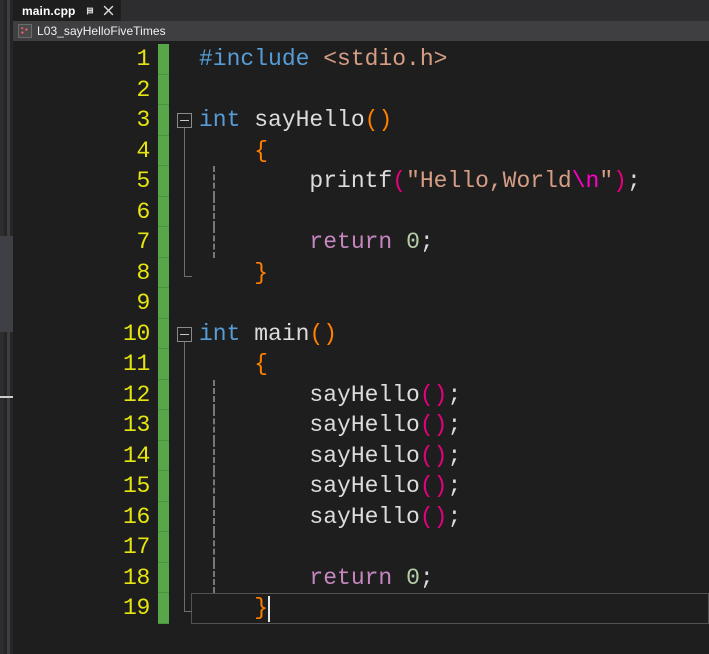 Image resolution: width=709 pixels, height=654 pixels. What do you see at coordinates (136, 394) in the screenshot?
I see `line-number: 12` at bounding box center [136, 394].